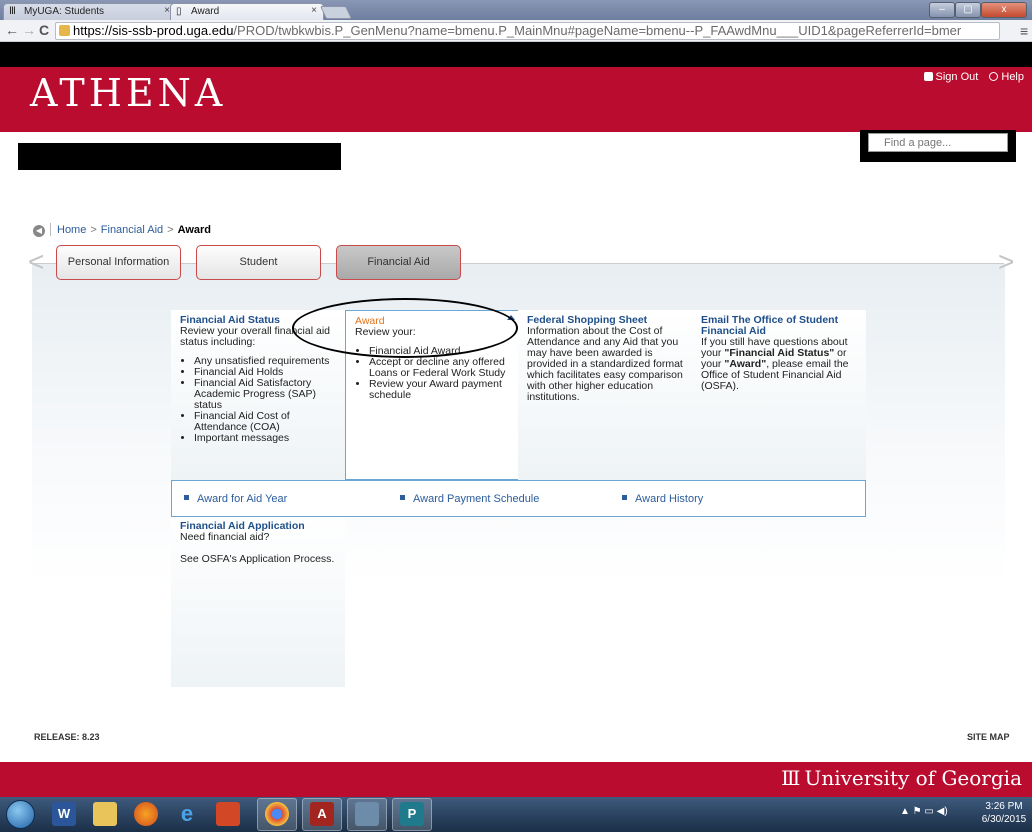 The image size is (1032, 832). Describe the element at coordinates (1004, 806) in the screenshot. I see `clock-time: 3:26 PM` at that location.